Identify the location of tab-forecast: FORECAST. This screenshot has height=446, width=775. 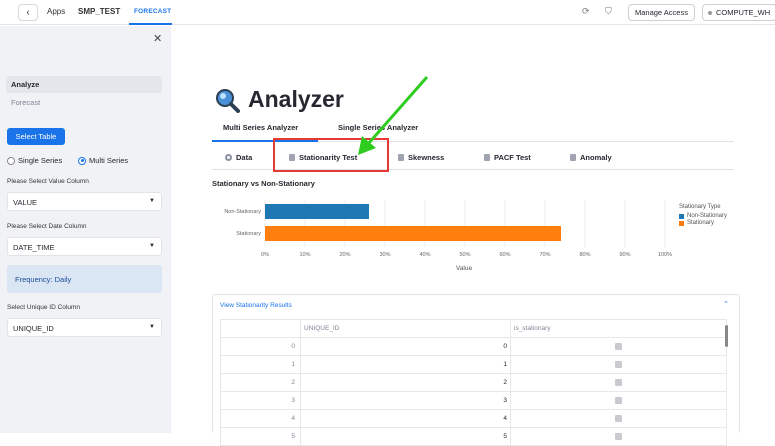
(152, 11).